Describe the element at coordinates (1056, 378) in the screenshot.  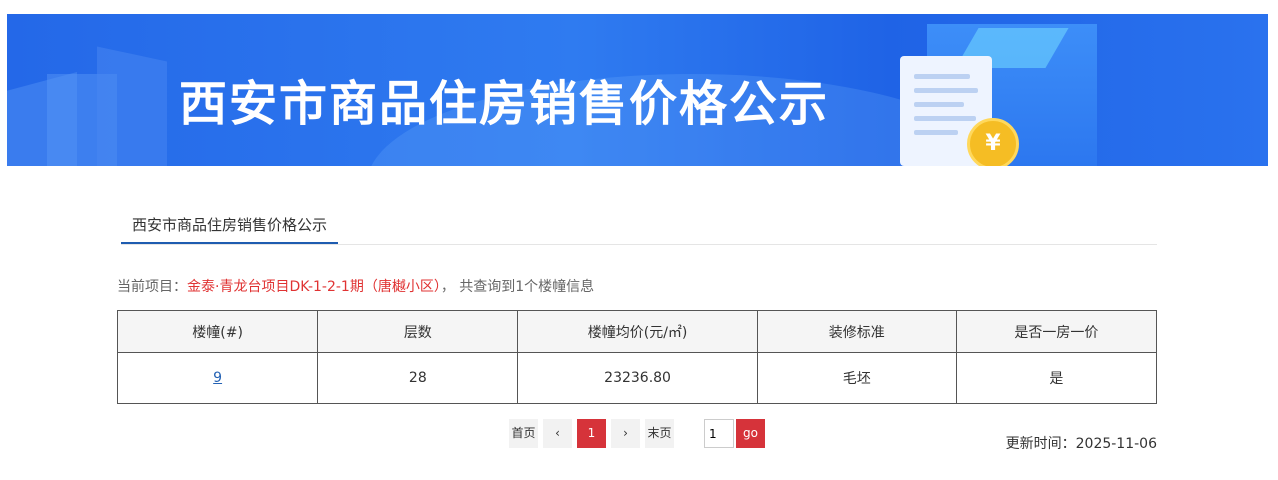
I see `cell-one-price: 是` at that location.